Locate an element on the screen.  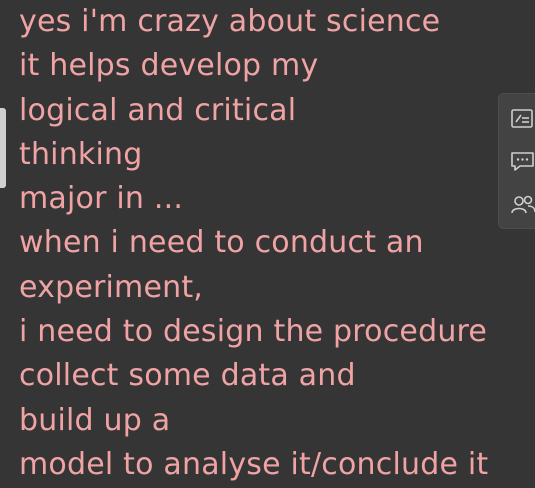
text-line: model to analyse it/conclude it is located at coordinates (254, 464).